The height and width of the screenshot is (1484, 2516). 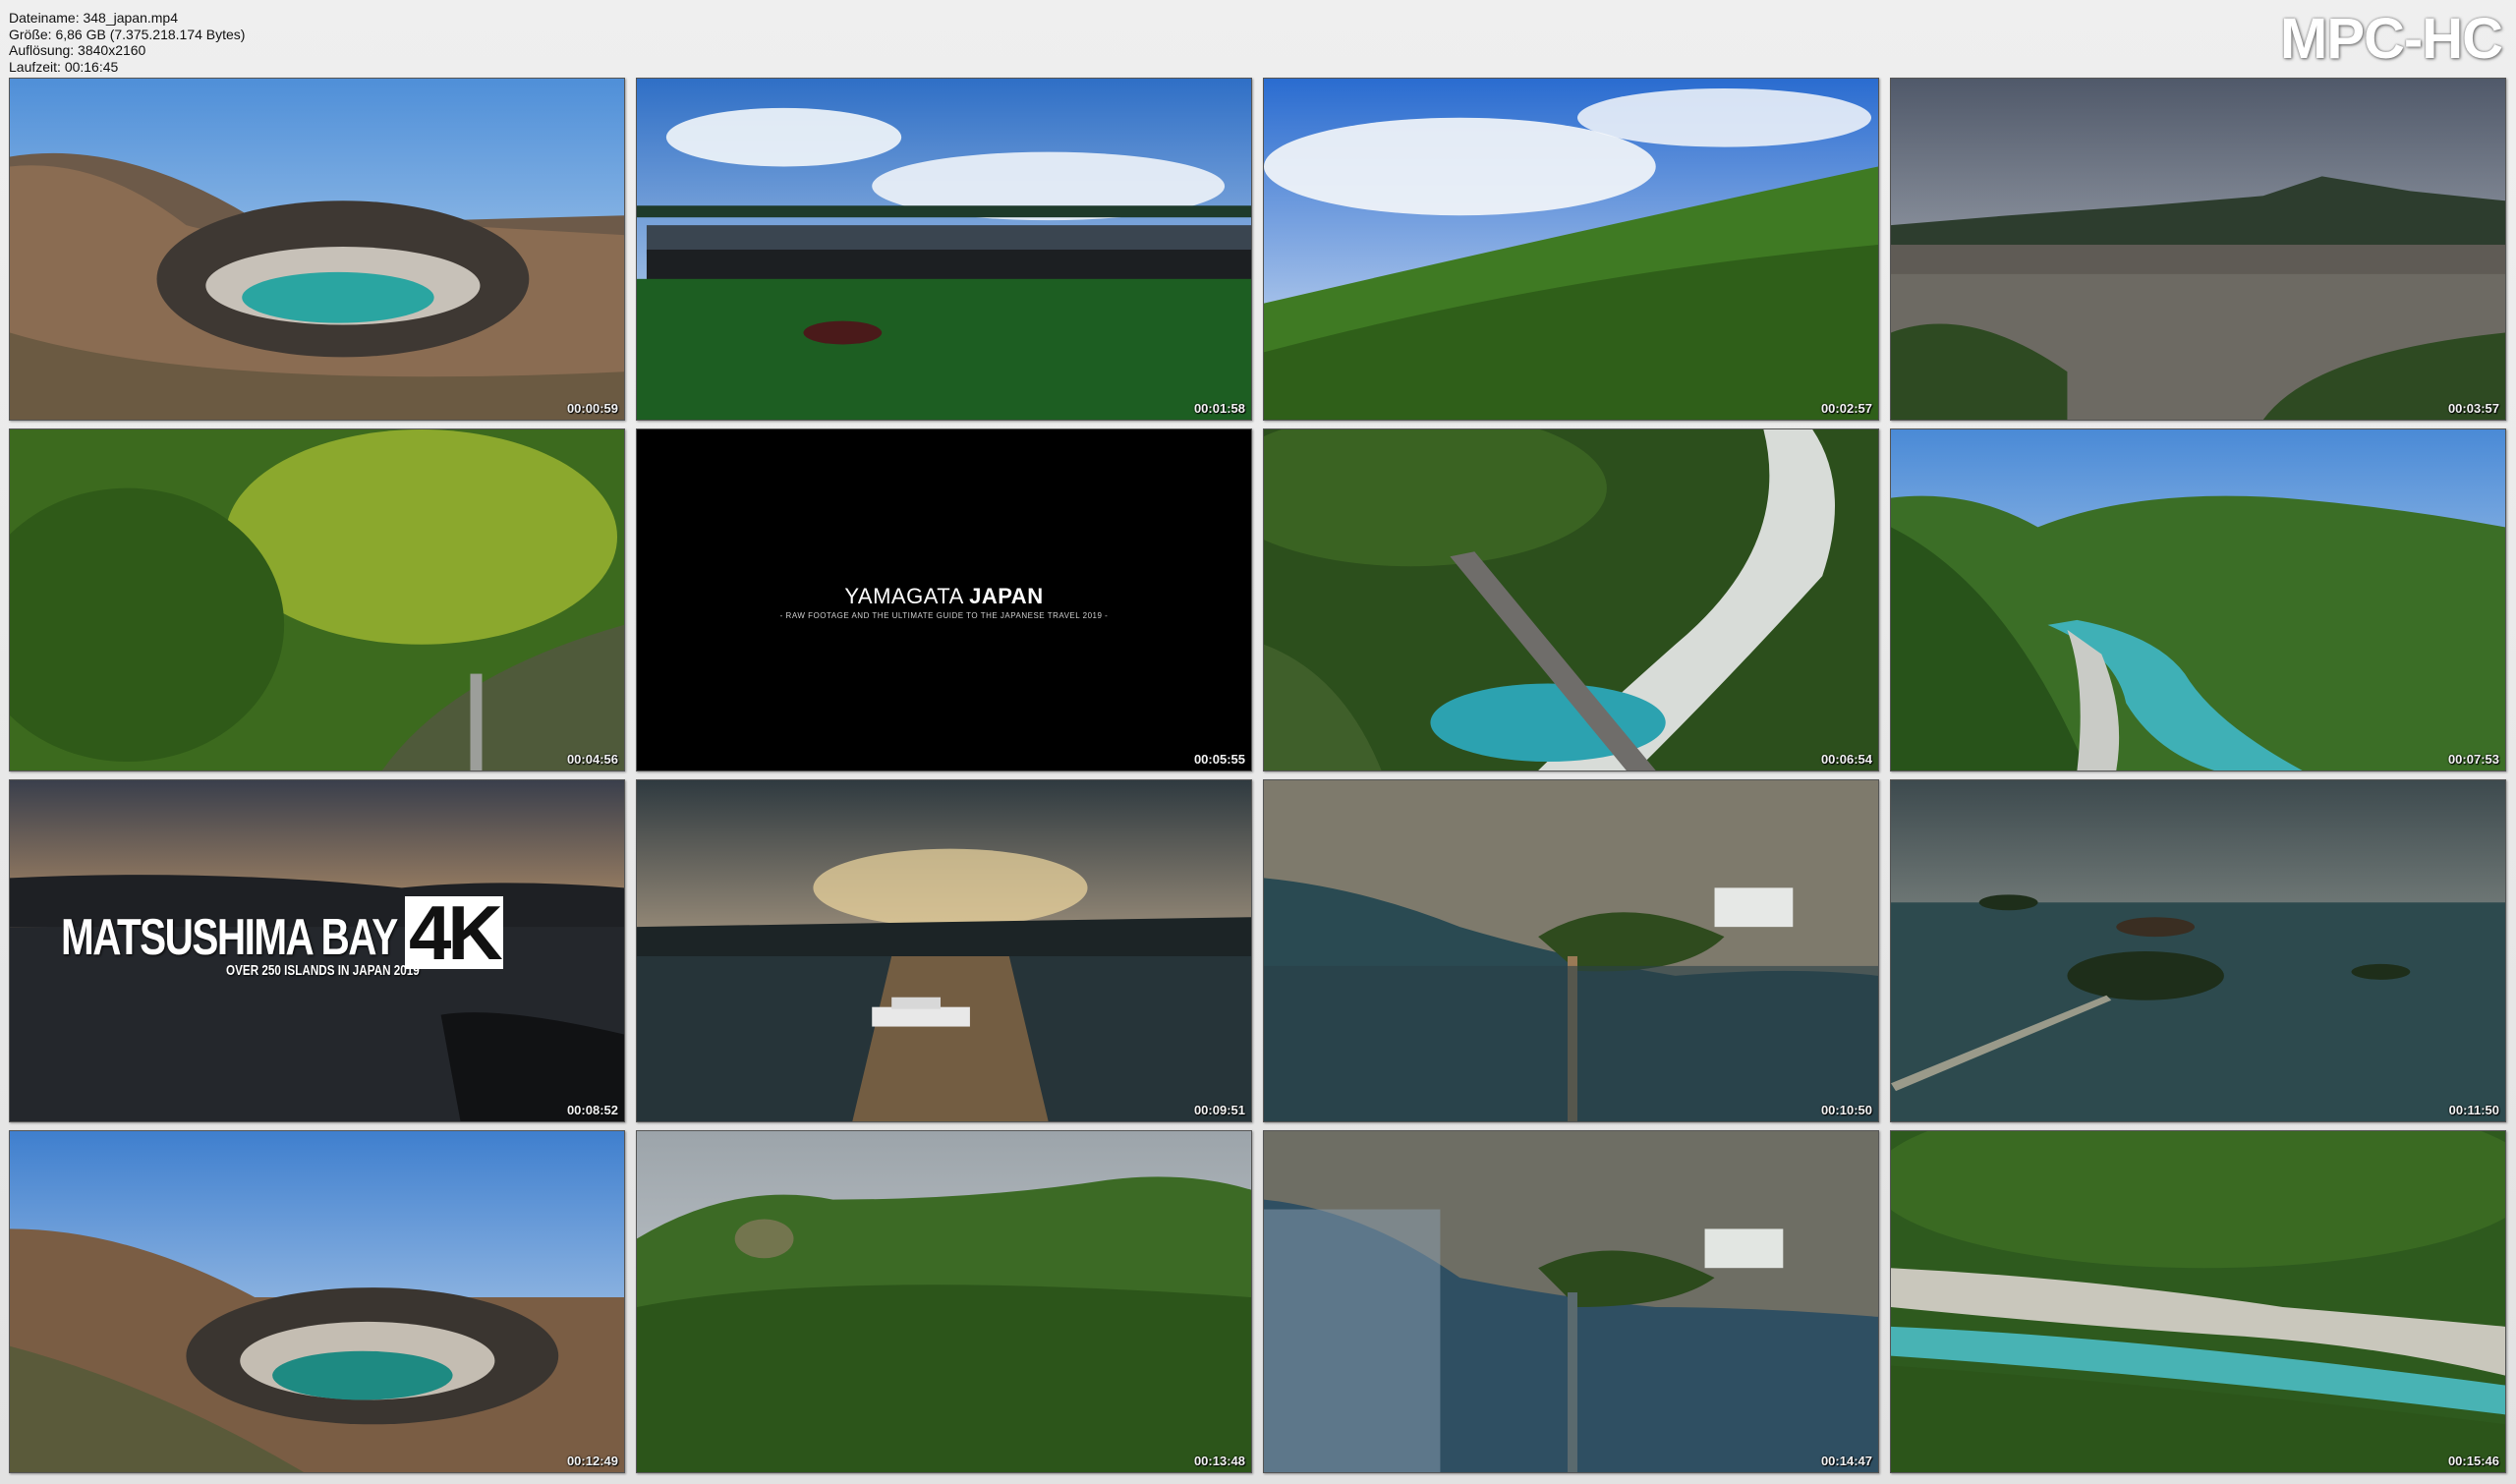 What do you see at coordinates (317, 249) in the screenshot?
I see `thumbnail-1: 00:00:59` at bounding box center [317, 249].